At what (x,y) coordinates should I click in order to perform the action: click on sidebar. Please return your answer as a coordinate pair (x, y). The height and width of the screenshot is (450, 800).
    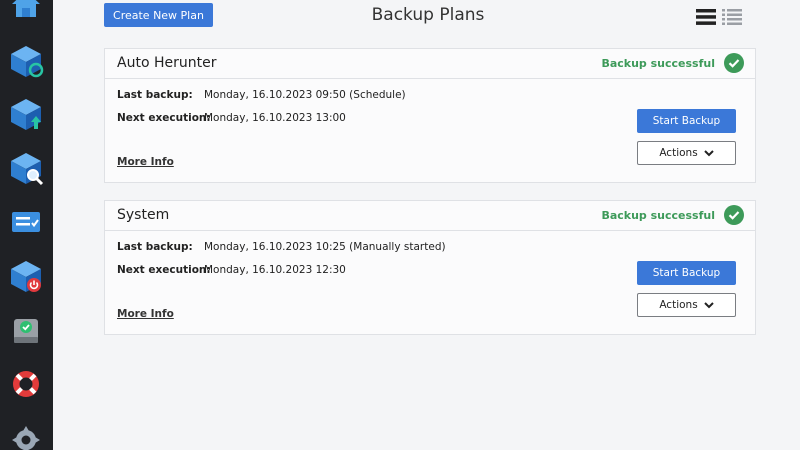
    Looking at the image, I should click on (26, 225).